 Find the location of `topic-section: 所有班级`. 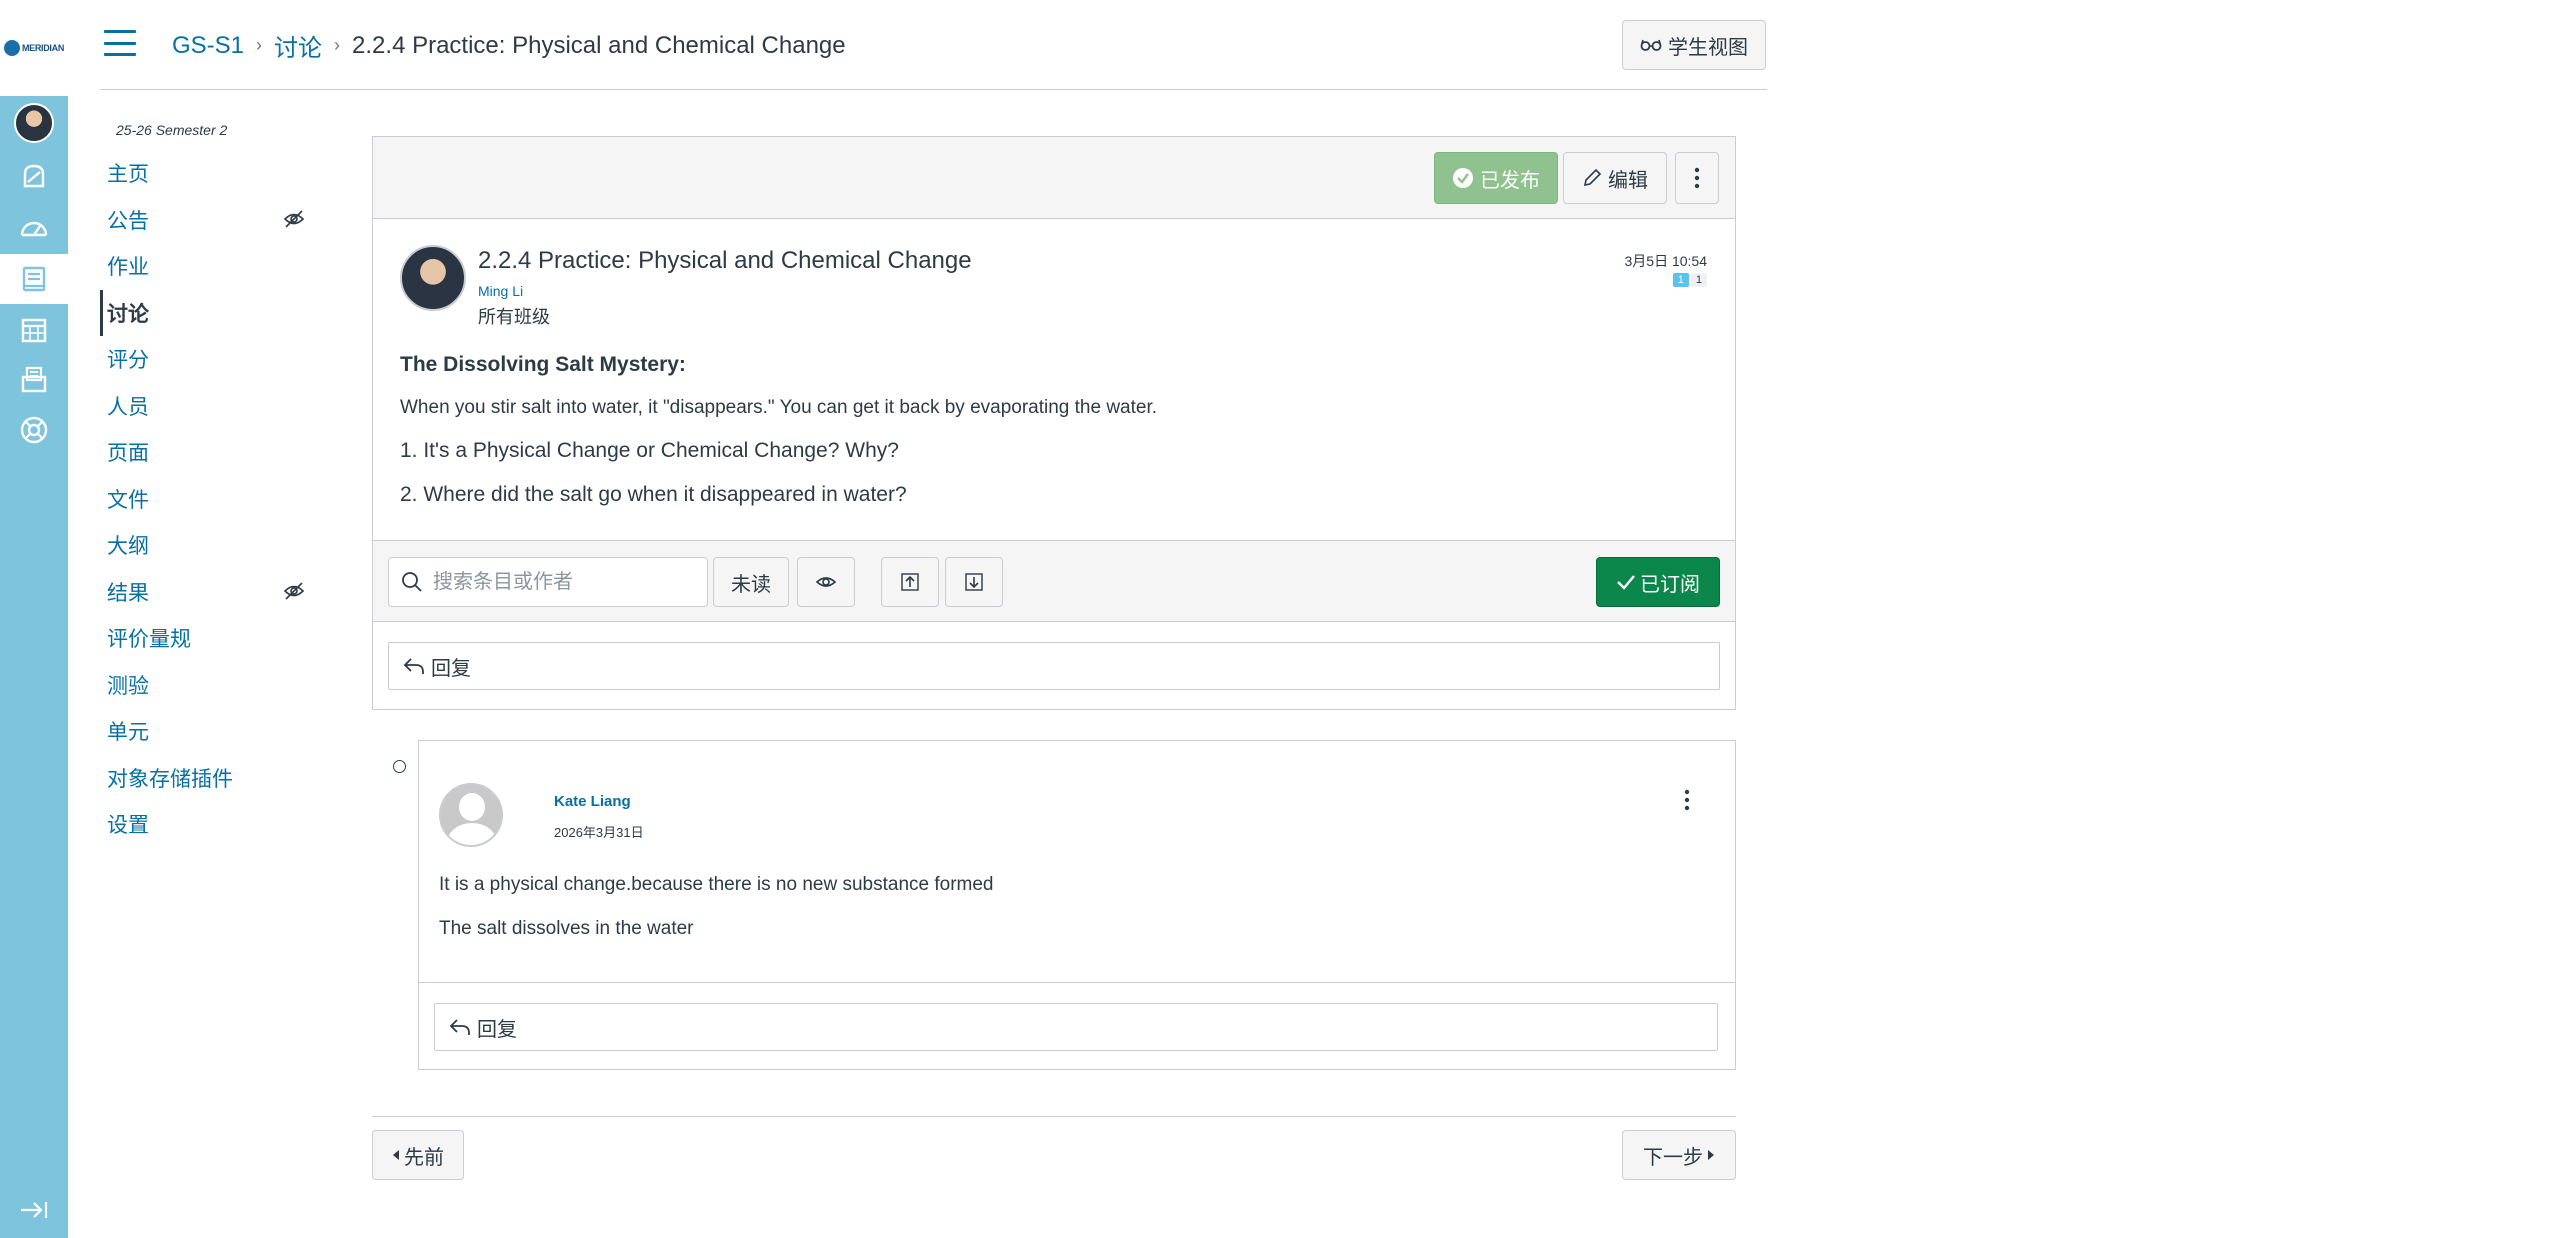

topic-section: 所有班级 is located at coordinates (514, 317).